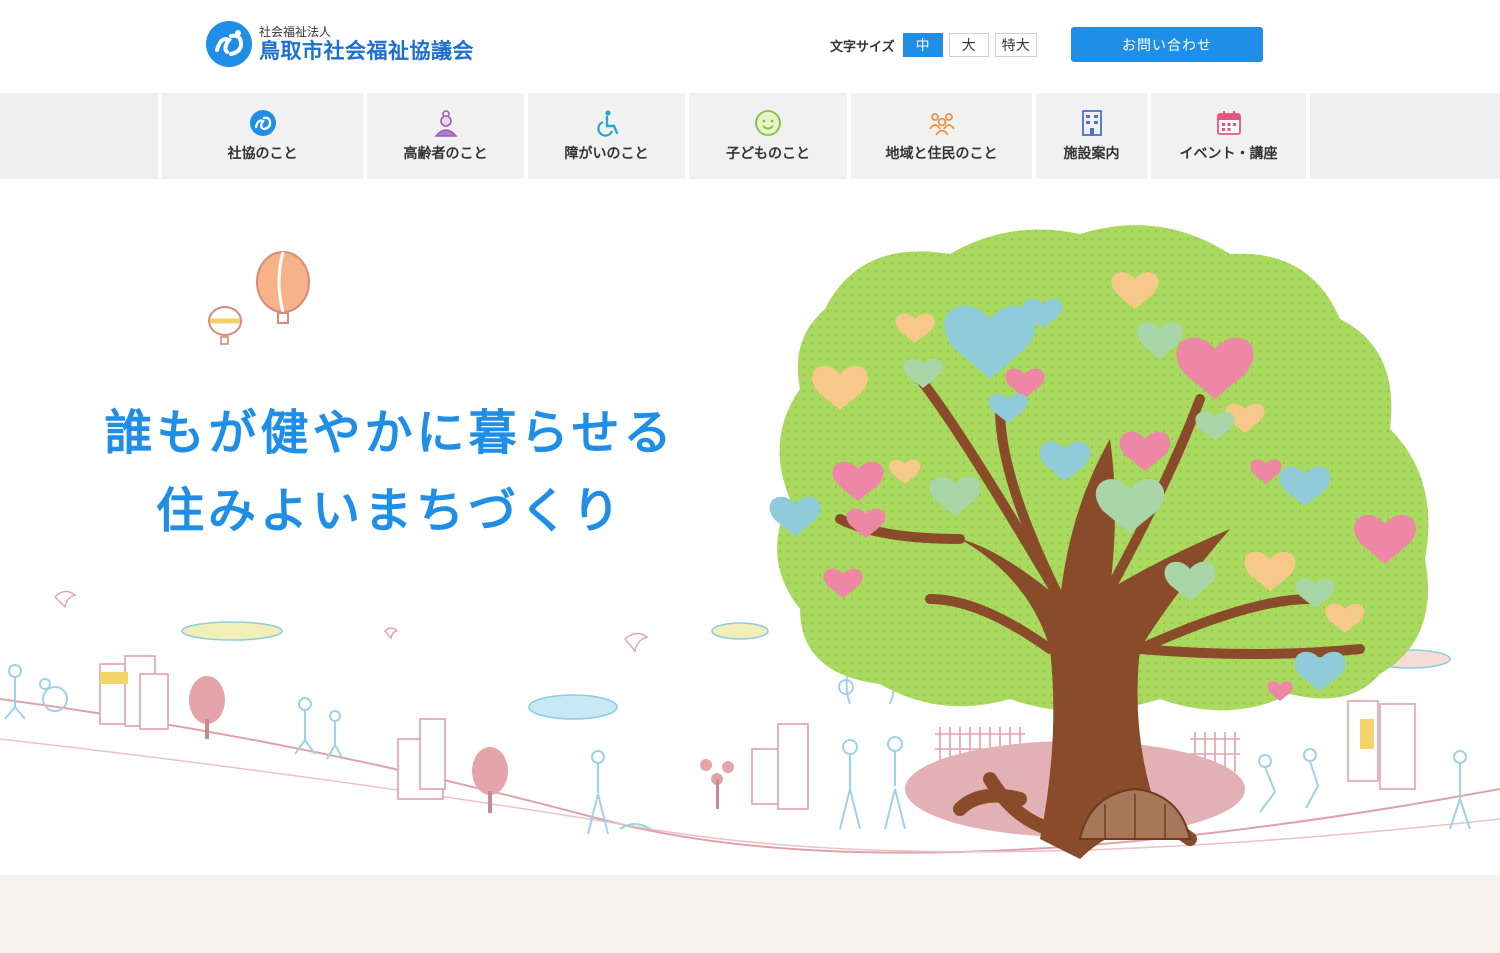 The image size is (1500, 953). Describe the element at coordinates (1228, 136) in the screenshot. I see `nav-item-events: イベント・講座` at that location.